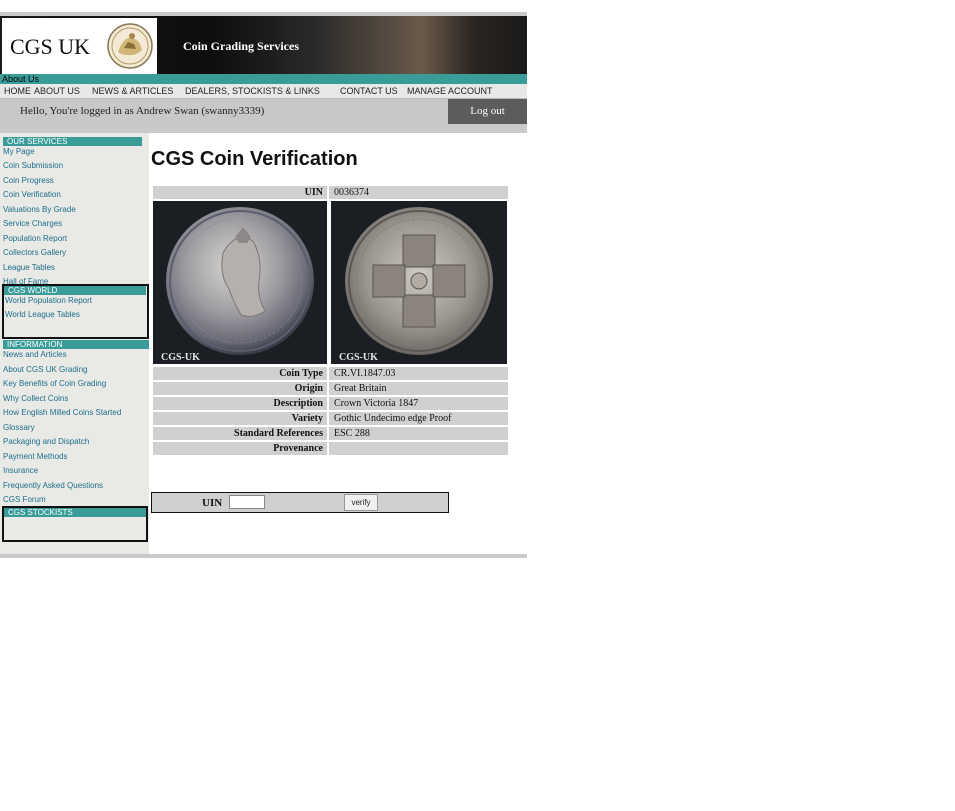 The image size is (955, 811). What do you see at coordinates (24, 499) in the screenshot?
I see `sidebar-item-cgs-forum: CGS Forum` at bounding box center [24, 499].